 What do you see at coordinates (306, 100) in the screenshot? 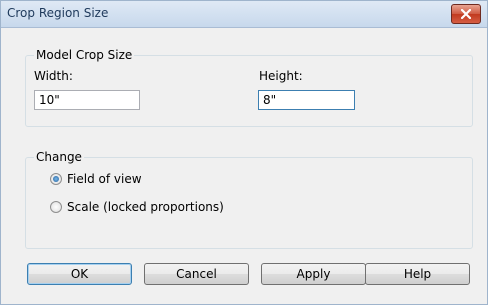
I see `height-field: 8"` at bounding box center [306, 100].